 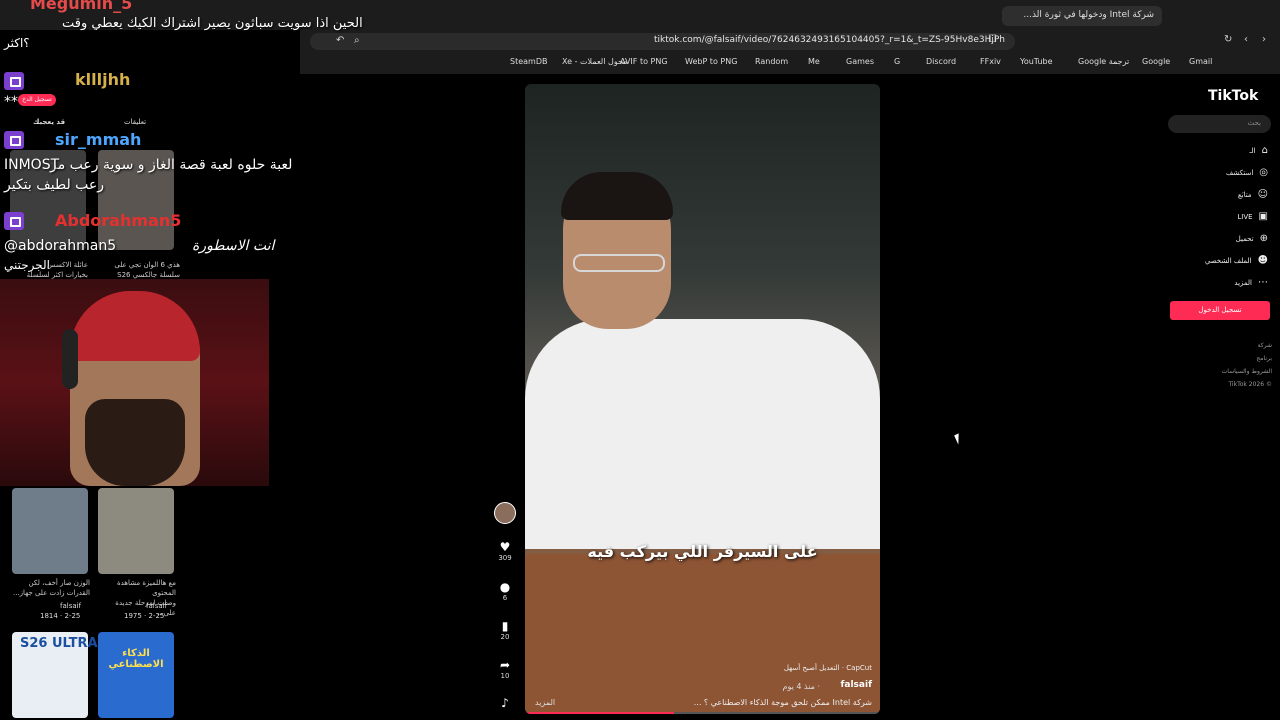 I want to click on bookmark-item: Discord, so click(x=941, y=61).